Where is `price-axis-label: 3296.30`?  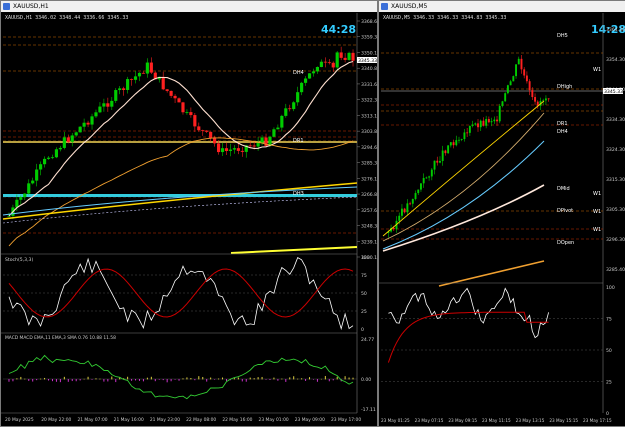 price-axis-label: 3296.30 is located at coordinates (615, 240).